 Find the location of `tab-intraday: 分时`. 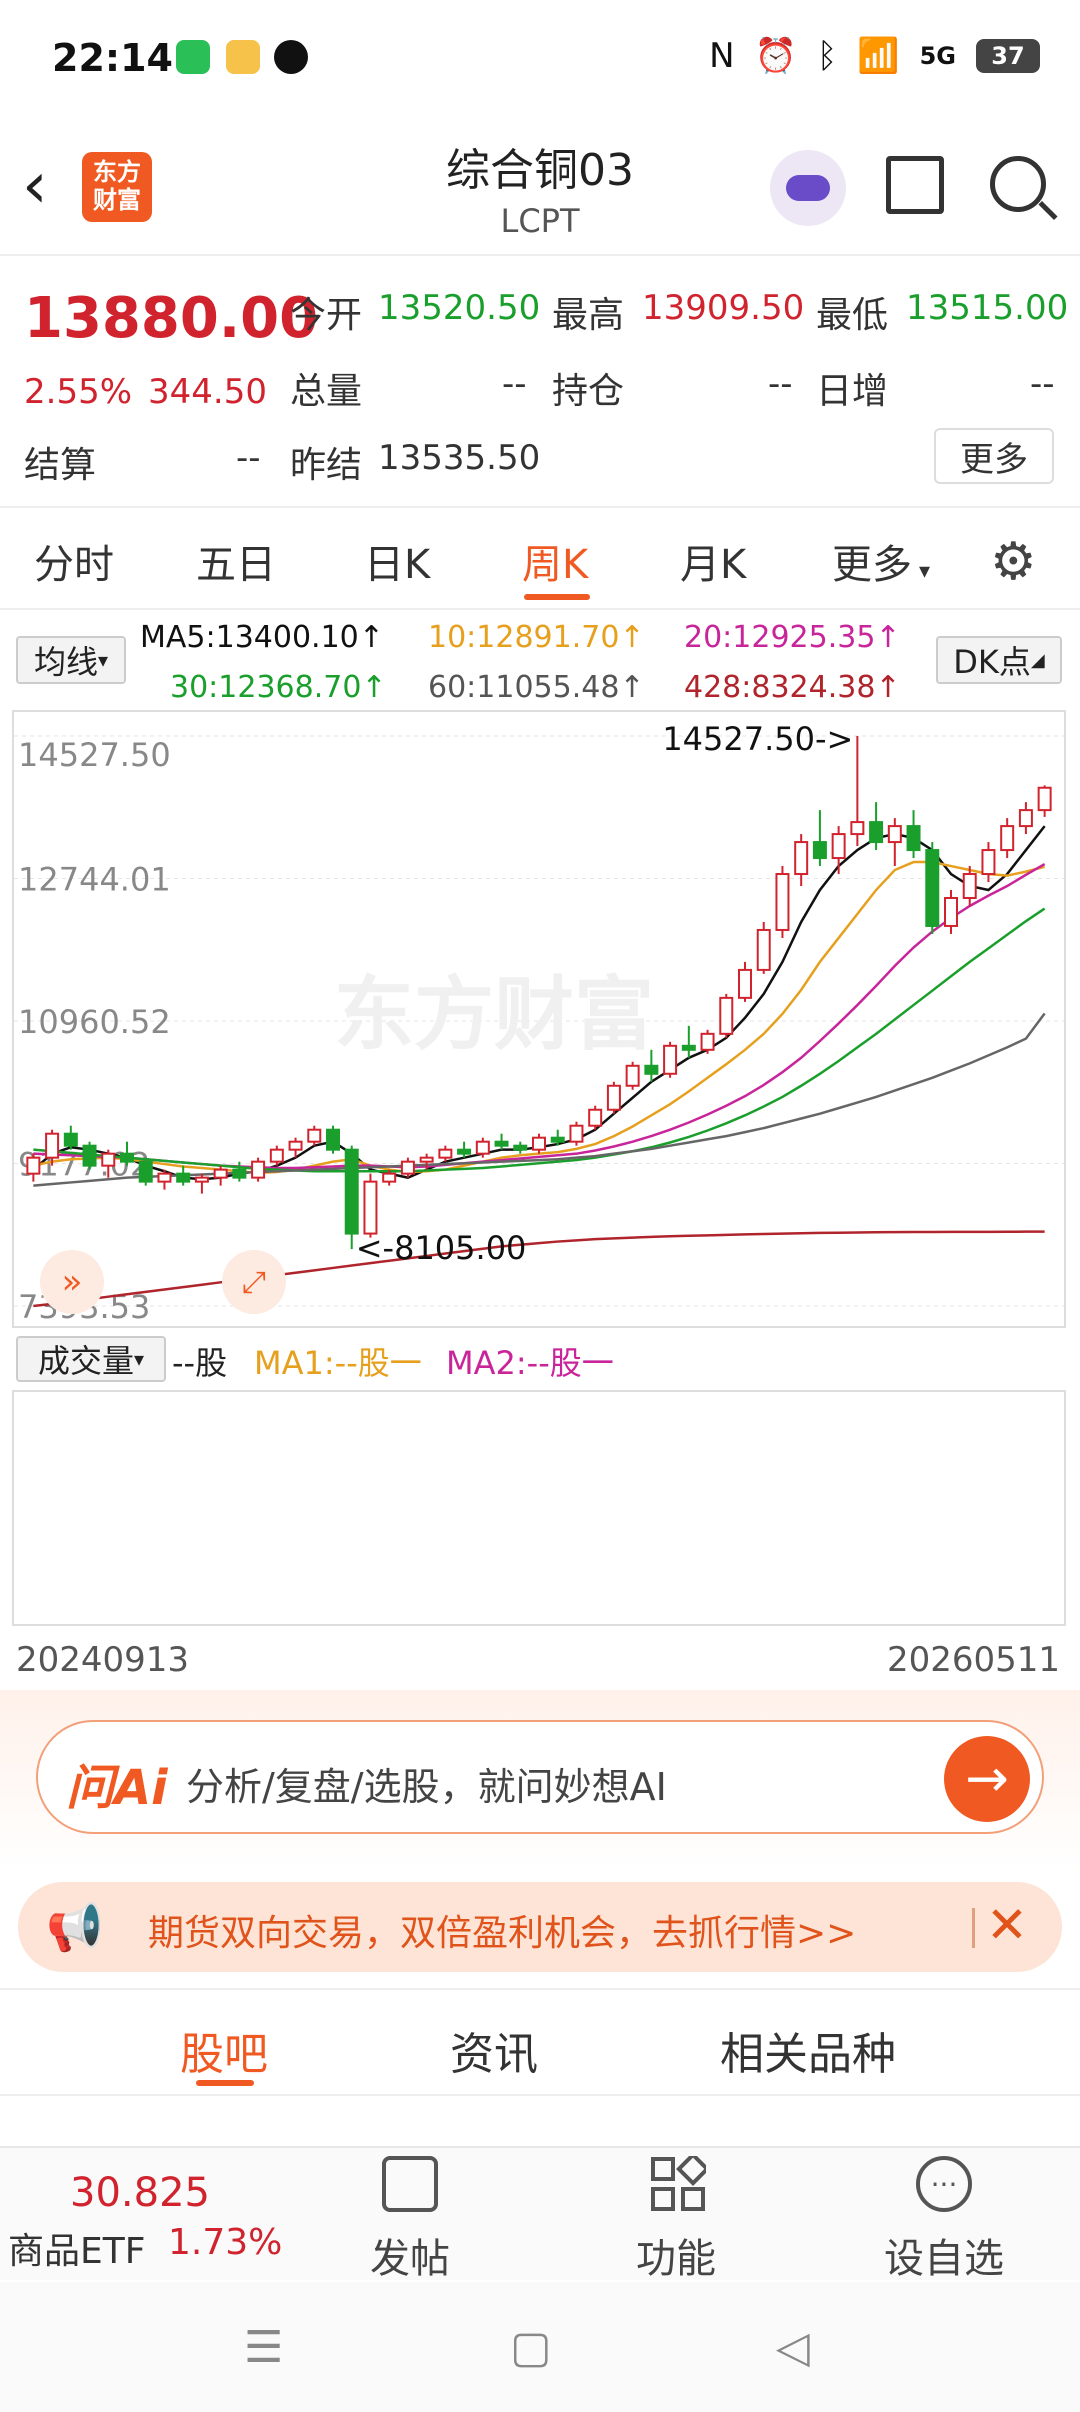

tab-intraday: 分时 is located at coordinates (74, 561).